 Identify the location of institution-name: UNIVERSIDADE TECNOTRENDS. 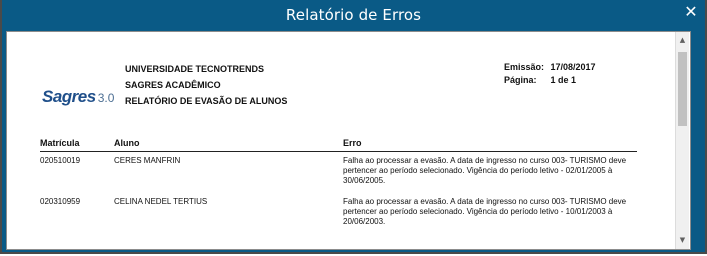
(195, 69).